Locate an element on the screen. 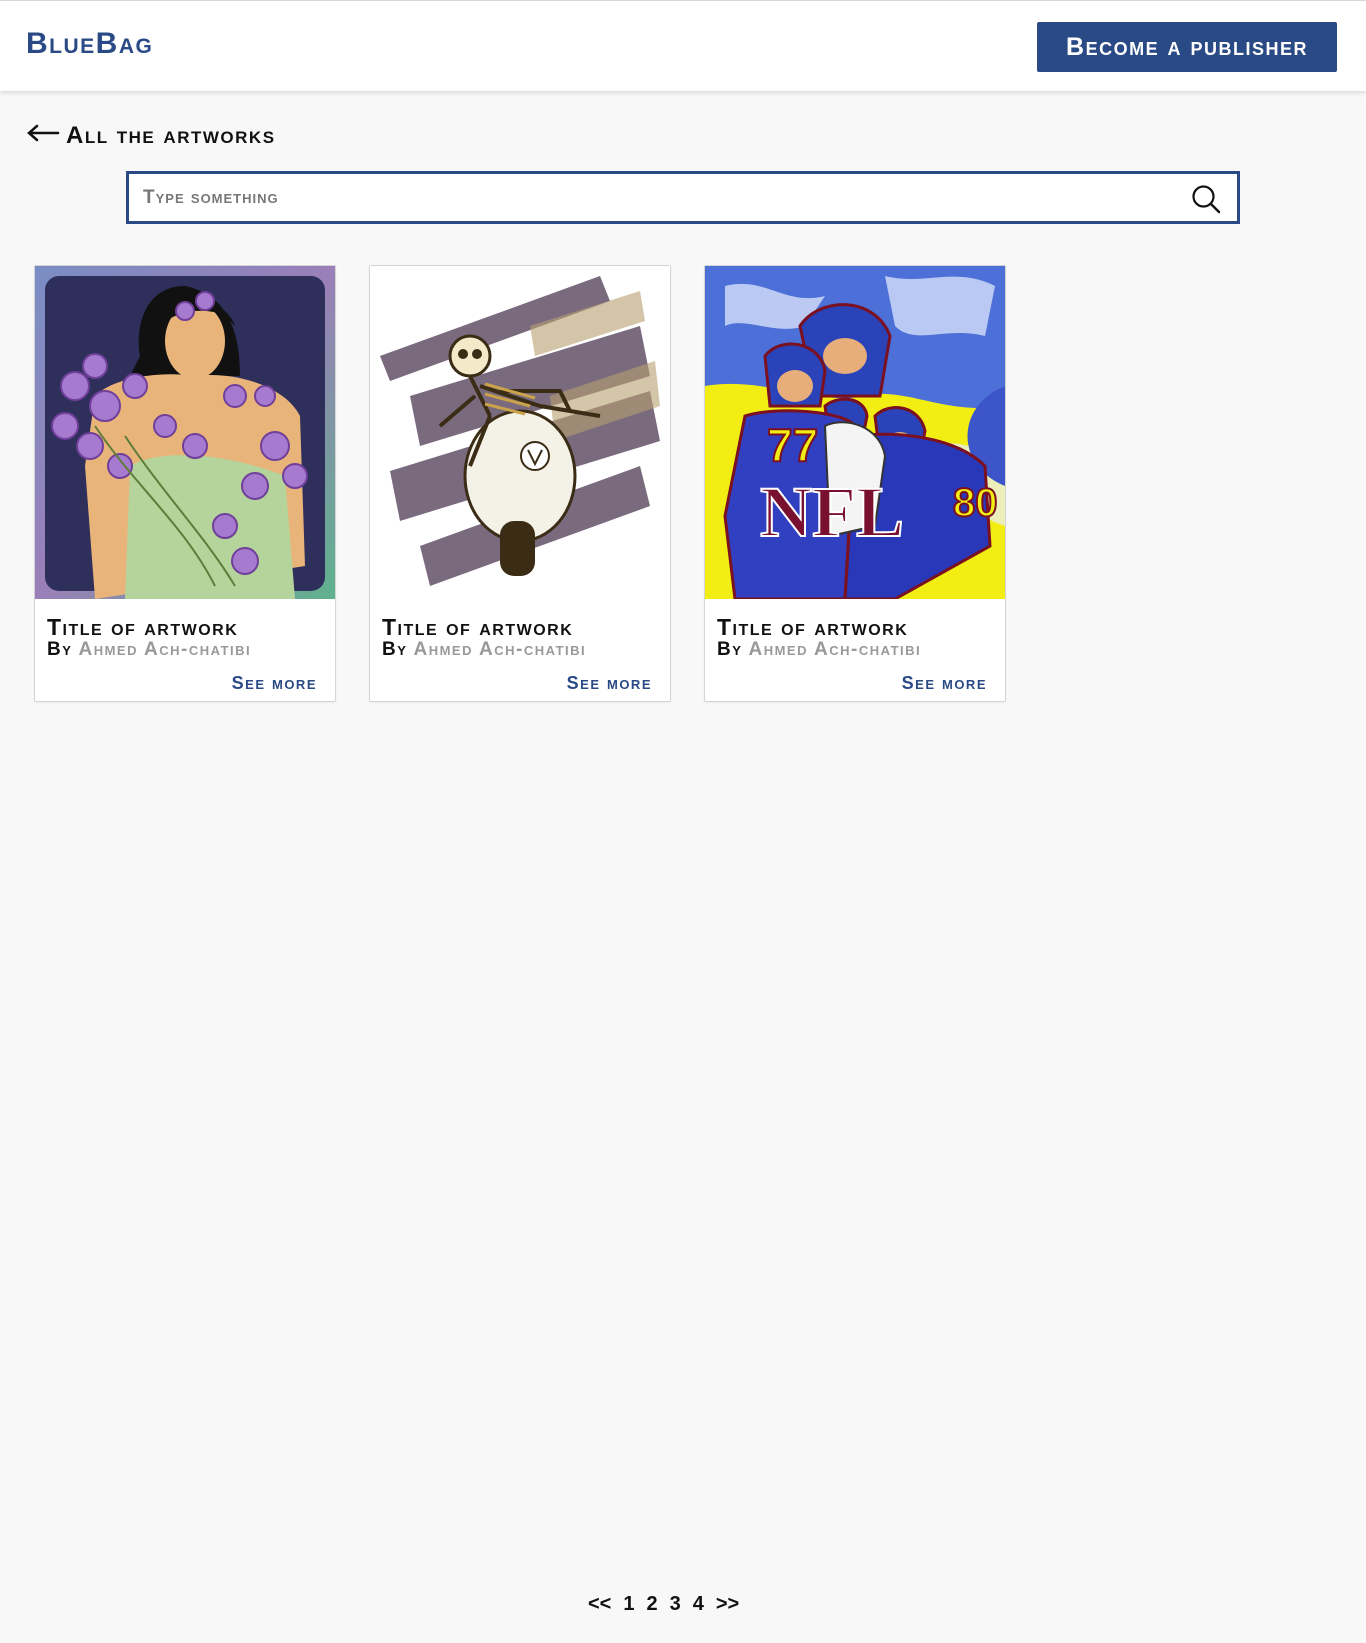 The width and height of the screenshot is (1366, 1643). svg-text: 77 is located at coordinates (792, 445).